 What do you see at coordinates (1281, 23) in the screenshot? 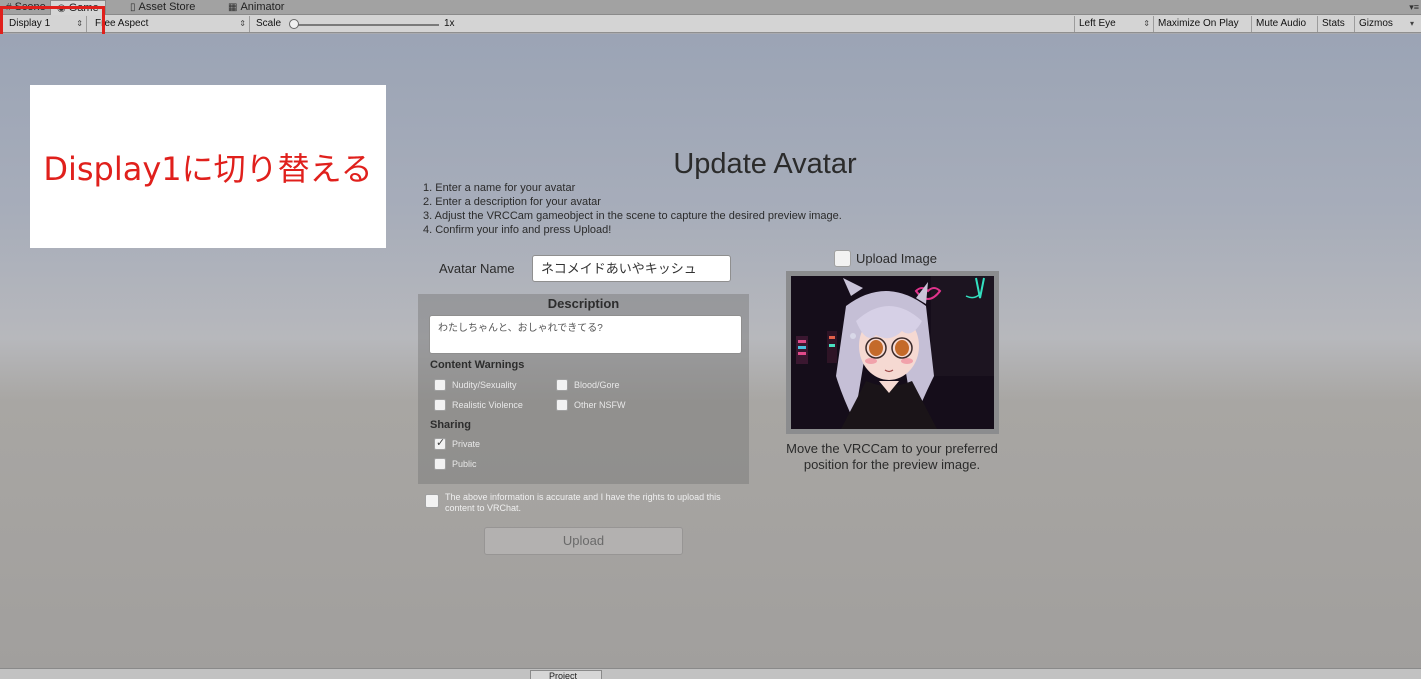
I see `mute-label: Mute Audio` at bounding box center [1281, 23].